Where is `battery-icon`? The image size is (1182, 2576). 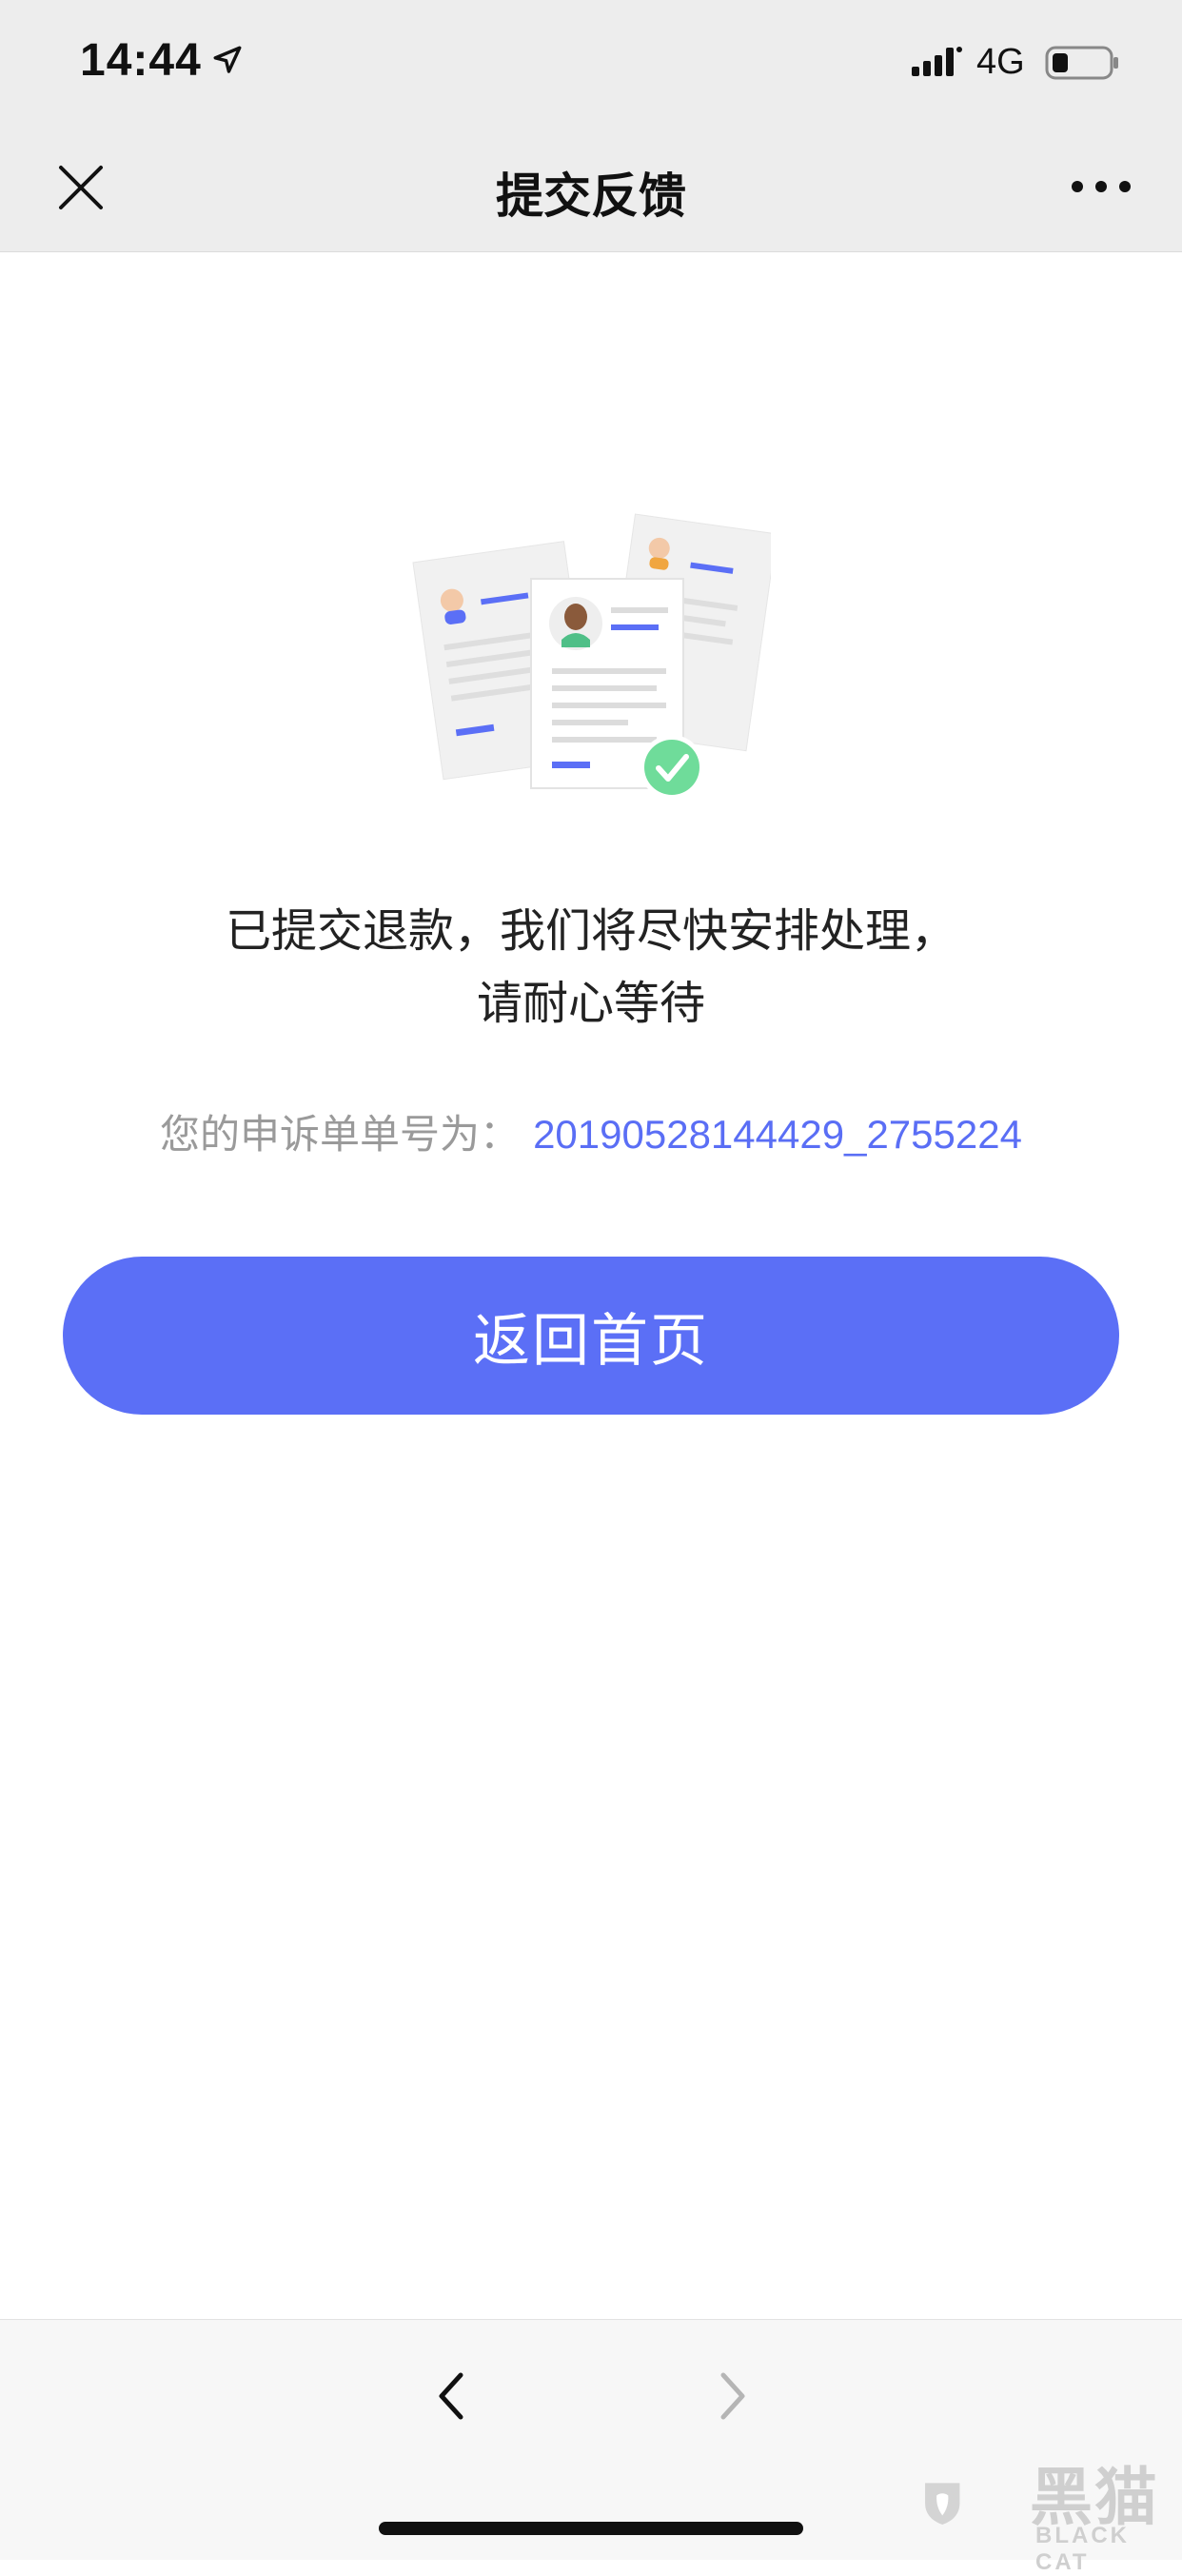 battery-icon is located at coordinates (1081, 63).